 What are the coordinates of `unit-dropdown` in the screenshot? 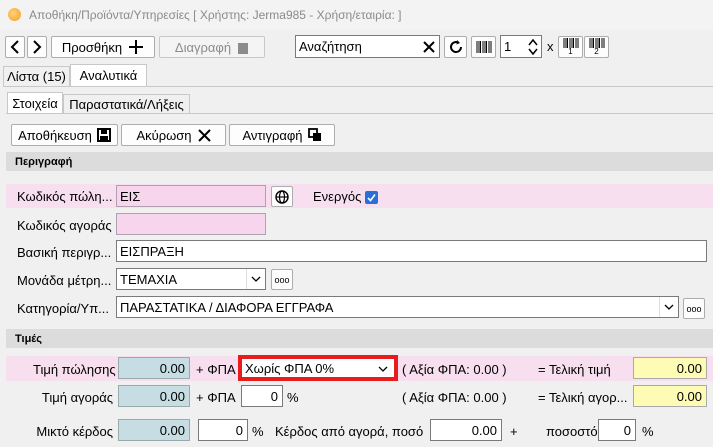 It's located at (255, 279).